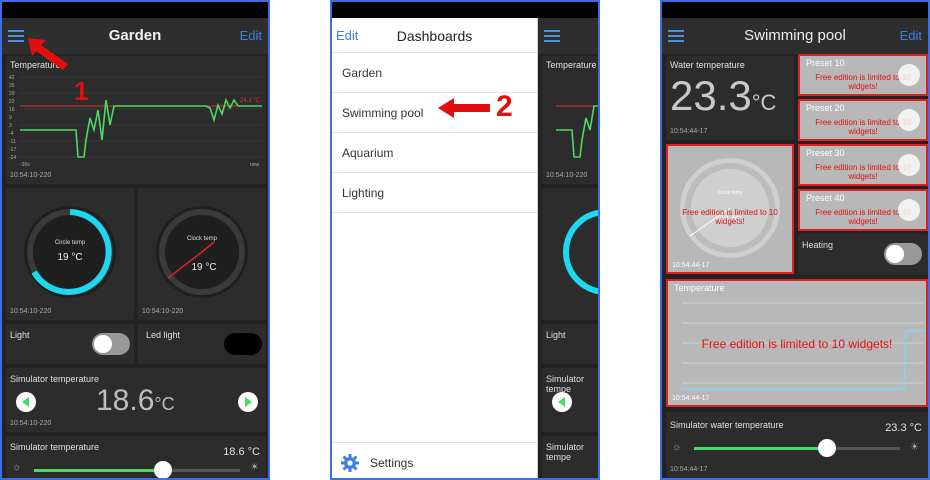 This screenshot has height=480, width=930. What do you see at coordinates (580, 252) in the screenshot?
I see `peek-gauge` at bounding box center [580, 252].